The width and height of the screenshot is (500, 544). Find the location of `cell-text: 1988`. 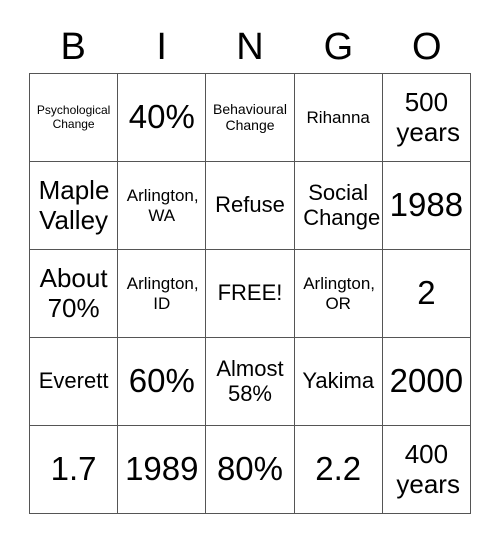

cell-text: 1988 is located at coordinates (426, 205).